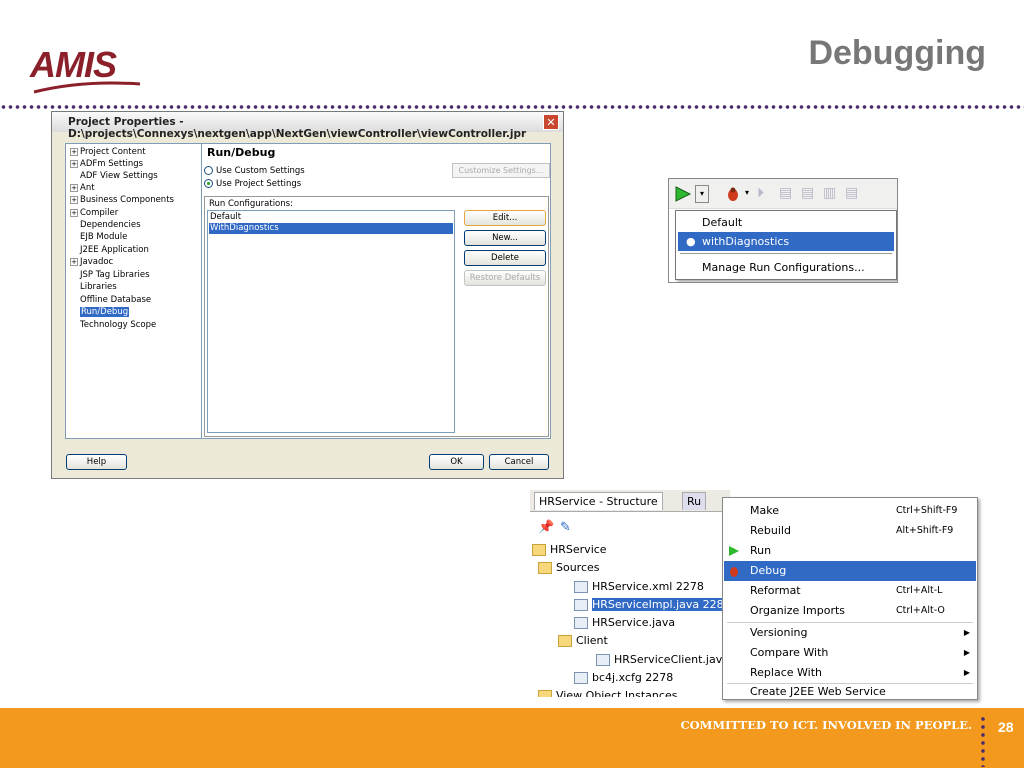 This screenshot has width=1024, height=768. What do you see at coordinates (565, 527) in the screenshot?
I see `edit-icon: ✎` at bounding box center [565, 527].